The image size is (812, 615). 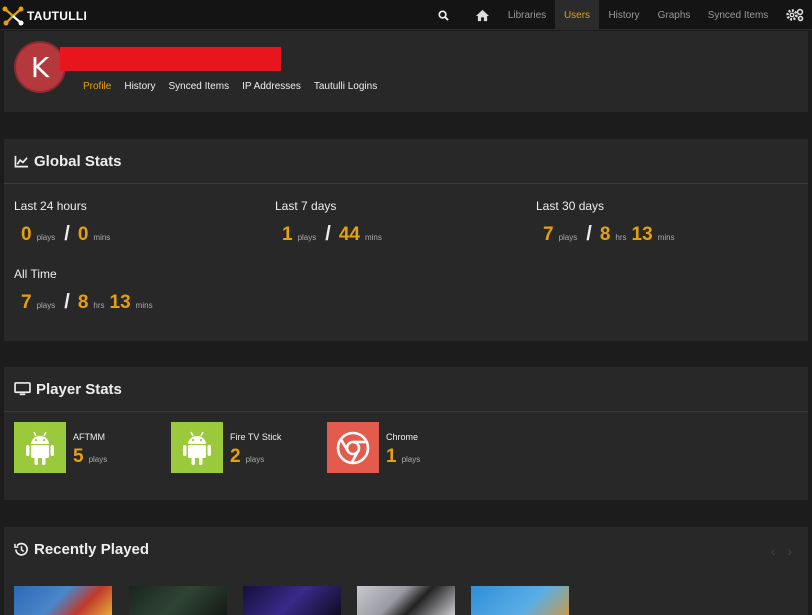 I want to click on stat-all-time: All Time 7 plays / 8 hrs 13 mins, so click(x=86, y=290).